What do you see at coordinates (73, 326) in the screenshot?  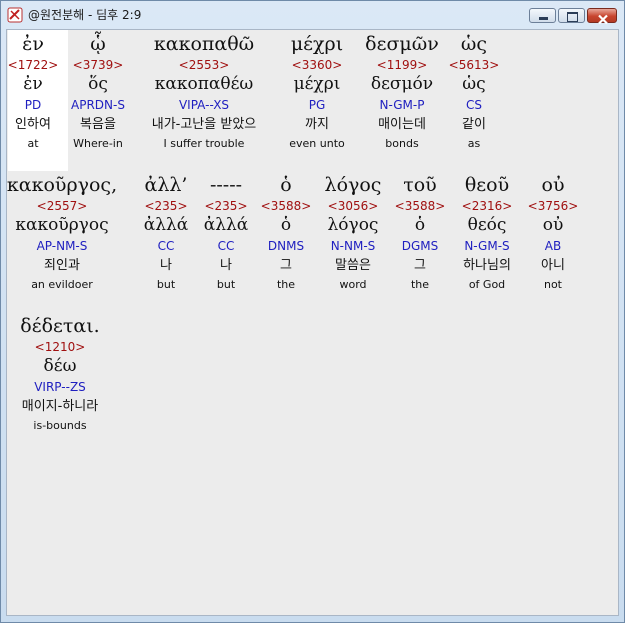 I see `greek-word: δέδεται.` at bounding box center [73, 326].